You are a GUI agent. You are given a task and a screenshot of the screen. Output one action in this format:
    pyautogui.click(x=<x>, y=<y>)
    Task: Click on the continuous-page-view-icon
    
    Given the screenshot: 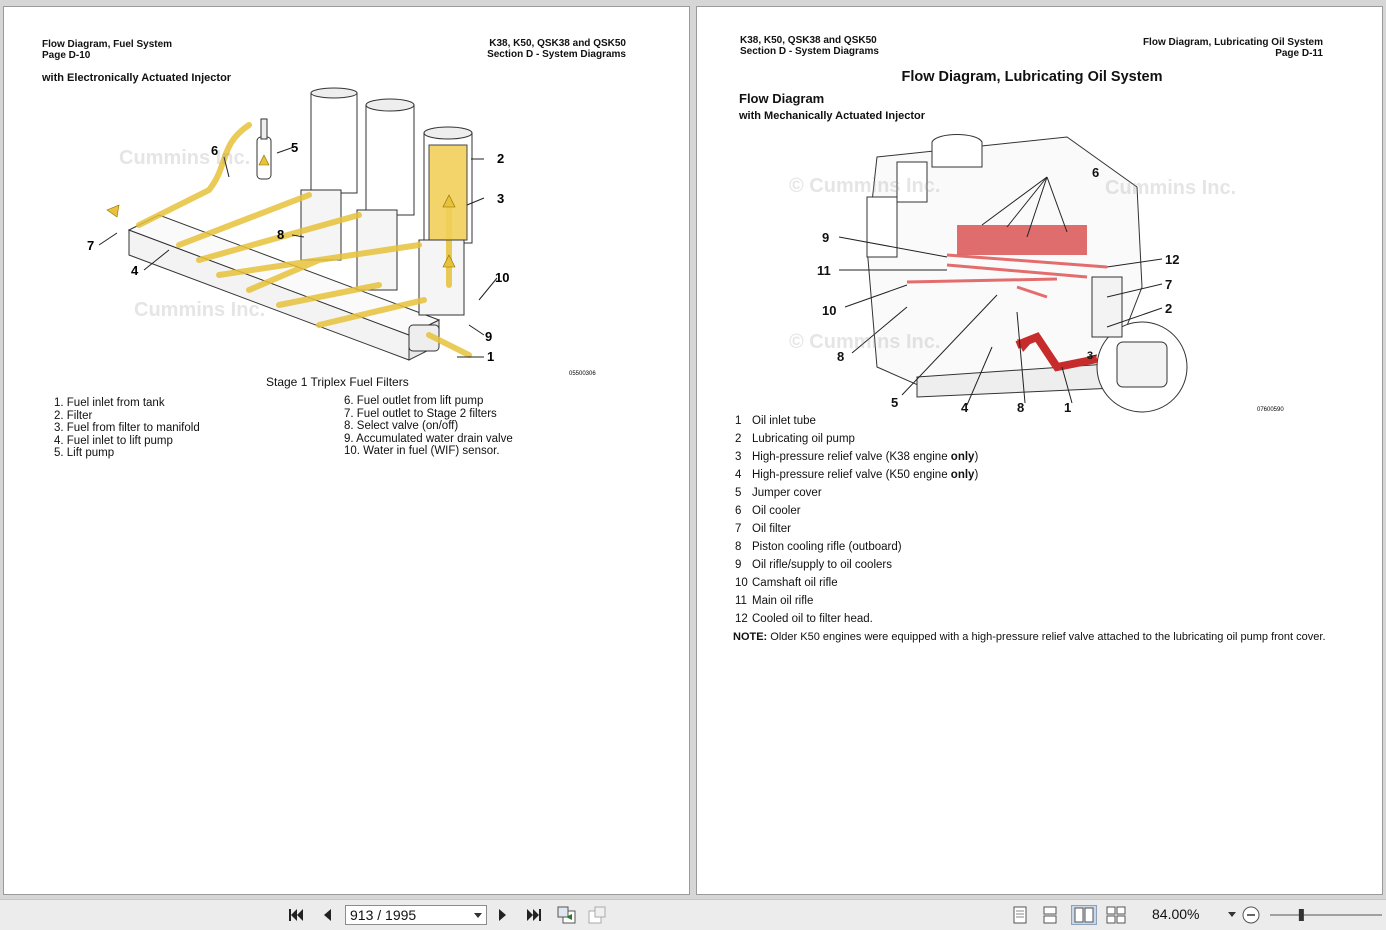 What is the action you would take?
    pyautogui.click(x=1050, y=915)
    